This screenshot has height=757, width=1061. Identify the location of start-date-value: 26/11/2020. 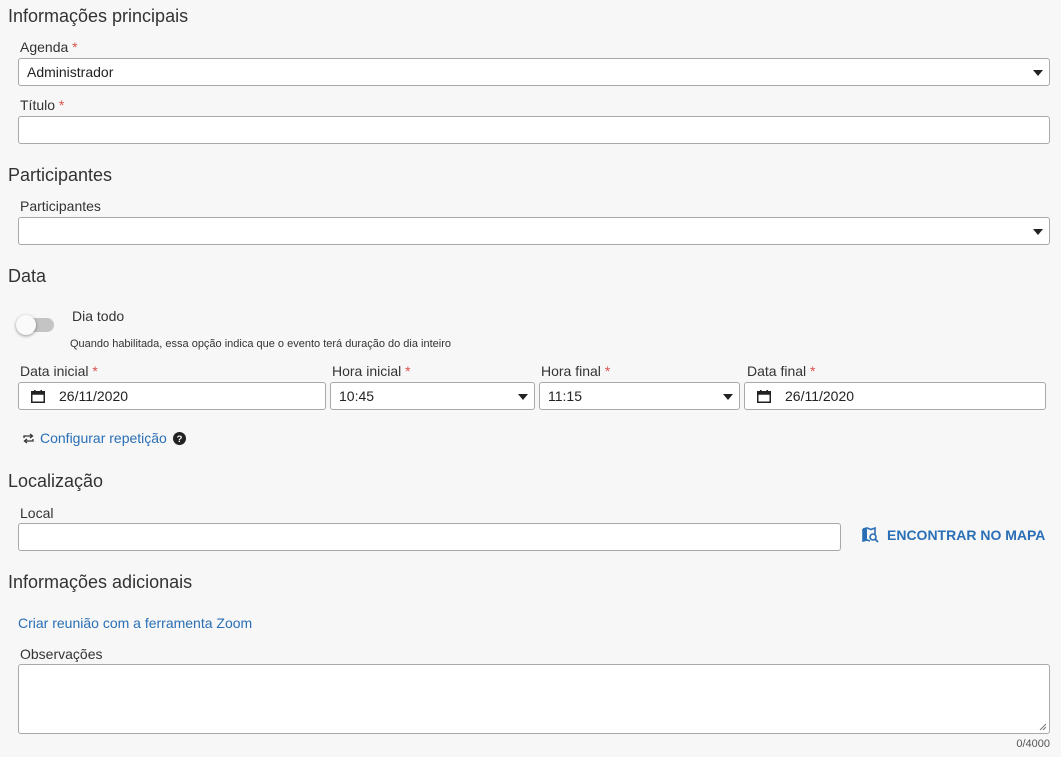
(94, 396).